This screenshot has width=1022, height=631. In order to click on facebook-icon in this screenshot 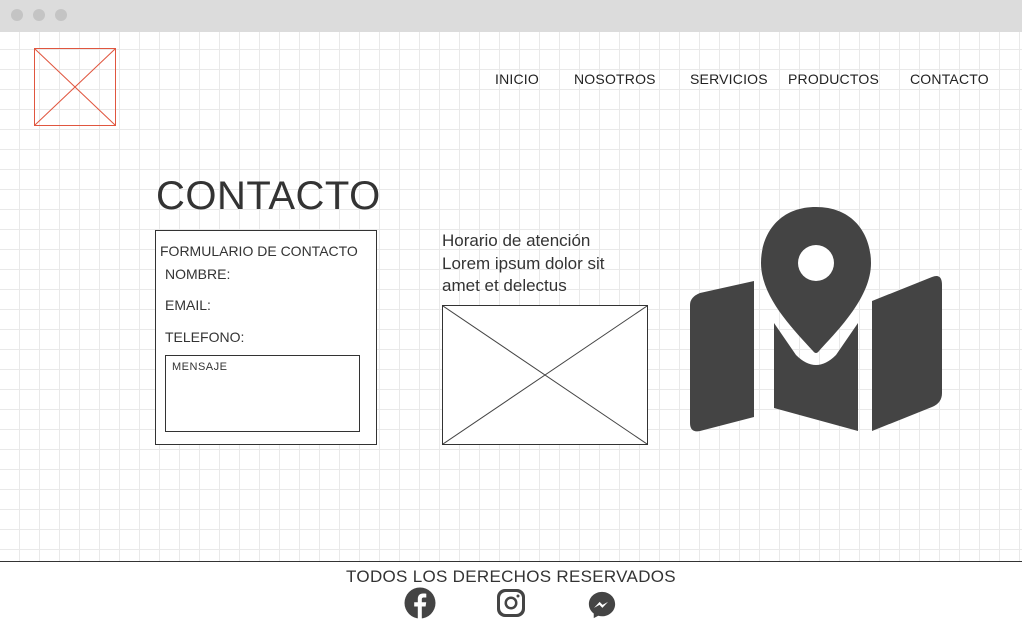, I will do `click(420, 603)`.